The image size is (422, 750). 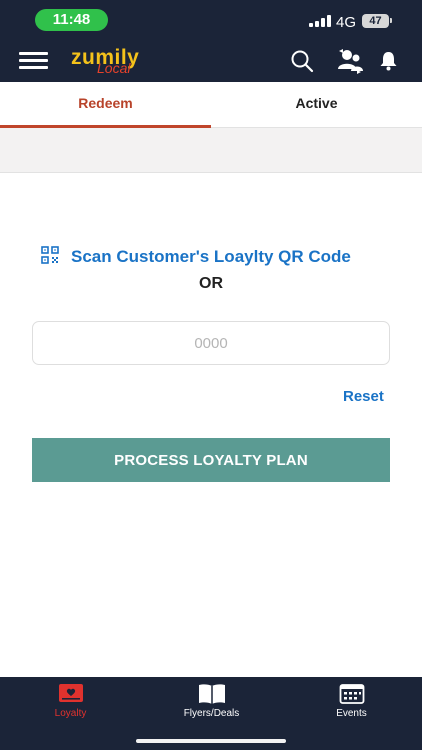 I want to click on or-divider-label: OR, so click(x=211, y=283).